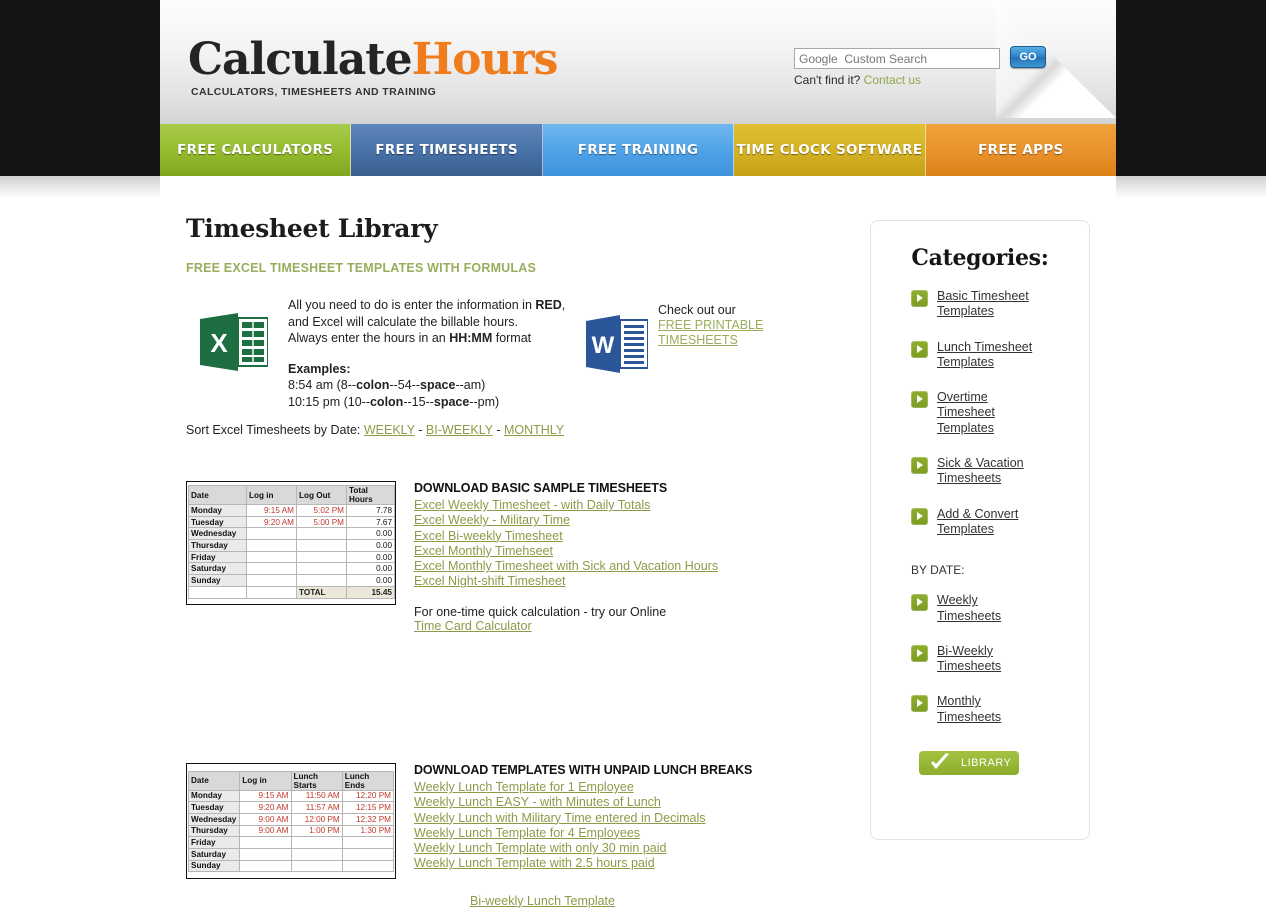  I want to click on sidebar-item-basic-timesheet-templates: Basic Timesheet Templates, so click(980, 304).